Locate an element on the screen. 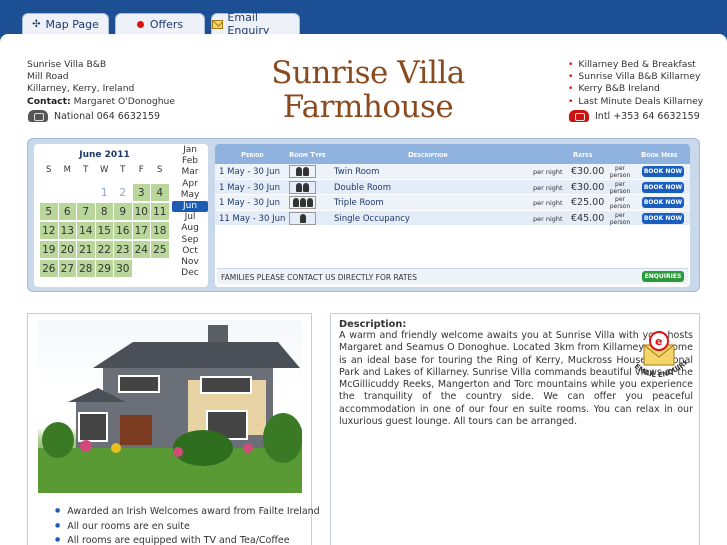  title-line-2: Farmhouse is located at coordinates (368, 107).